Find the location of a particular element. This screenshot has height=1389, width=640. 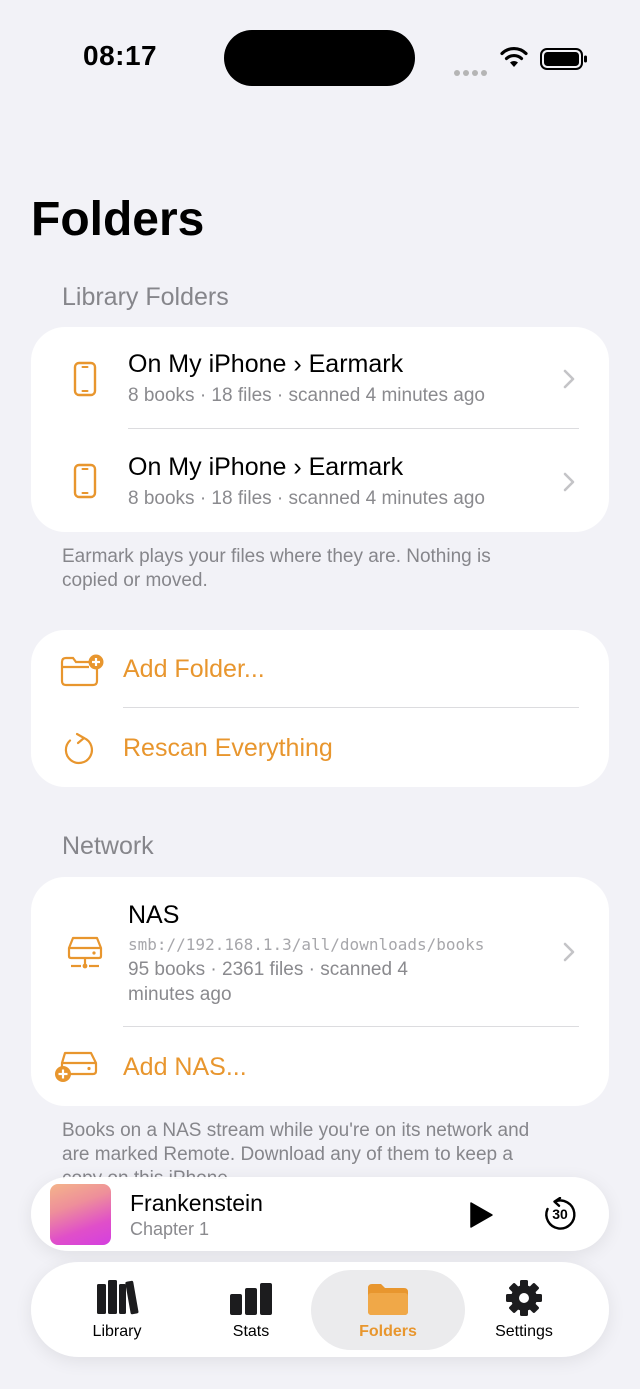

status-time: 08:17 is located at coordinates (120, 55).